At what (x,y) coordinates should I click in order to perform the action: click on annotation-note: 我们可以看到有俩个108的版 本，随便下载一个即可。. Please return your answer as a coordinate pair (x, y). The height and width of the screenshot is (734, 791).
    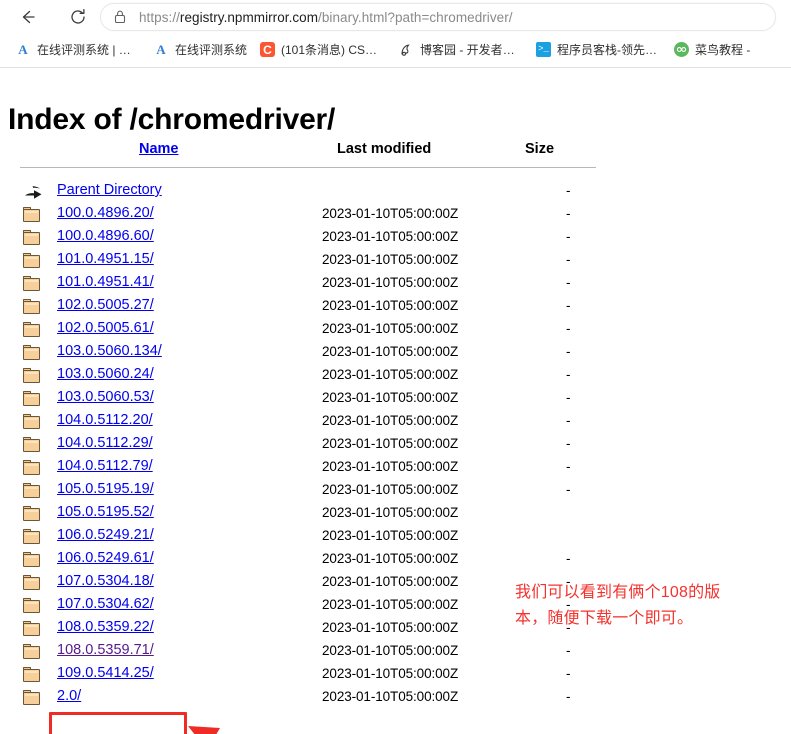
    Looking at the image, I should click on (650, 606).